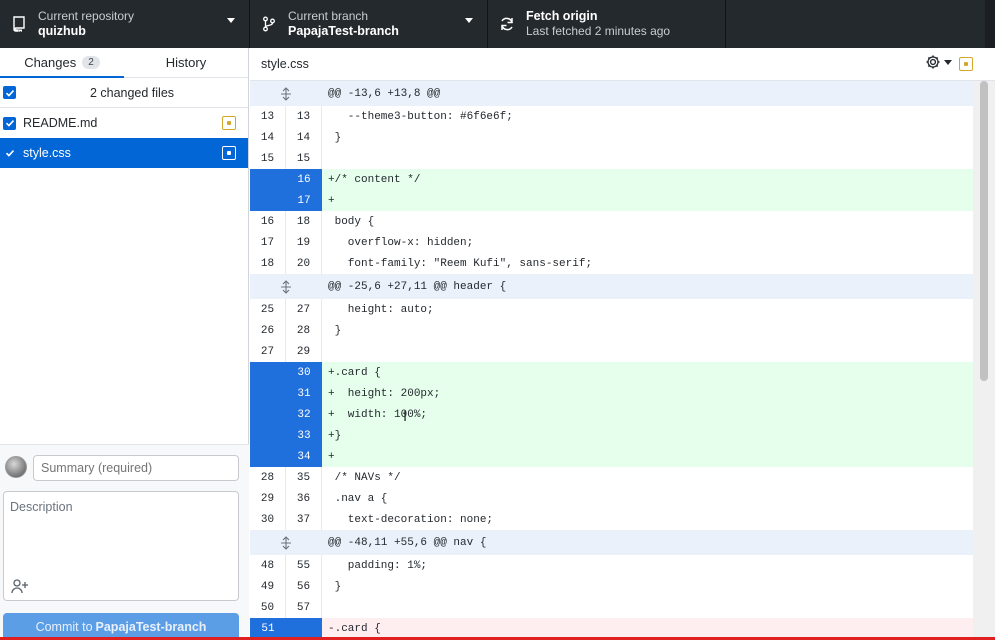 The width and height of the screenshot is (995, 640). Describe the element at coordinates (304, 607) in the screenshot. I see `new-line-number: 57` at that location.